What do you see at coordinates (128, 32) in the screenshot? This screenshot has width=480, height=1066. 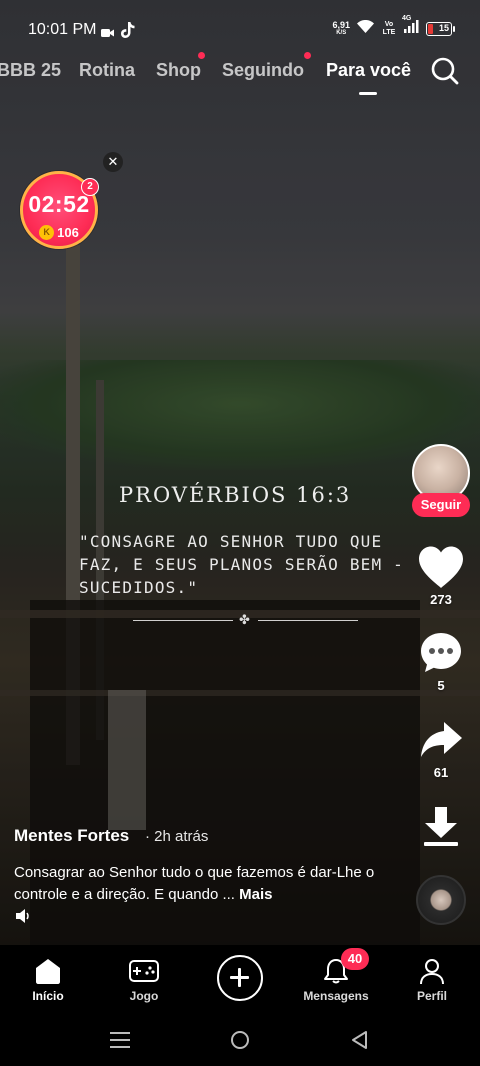 I see `tiktok-icon` at bounding box center [128, 32].